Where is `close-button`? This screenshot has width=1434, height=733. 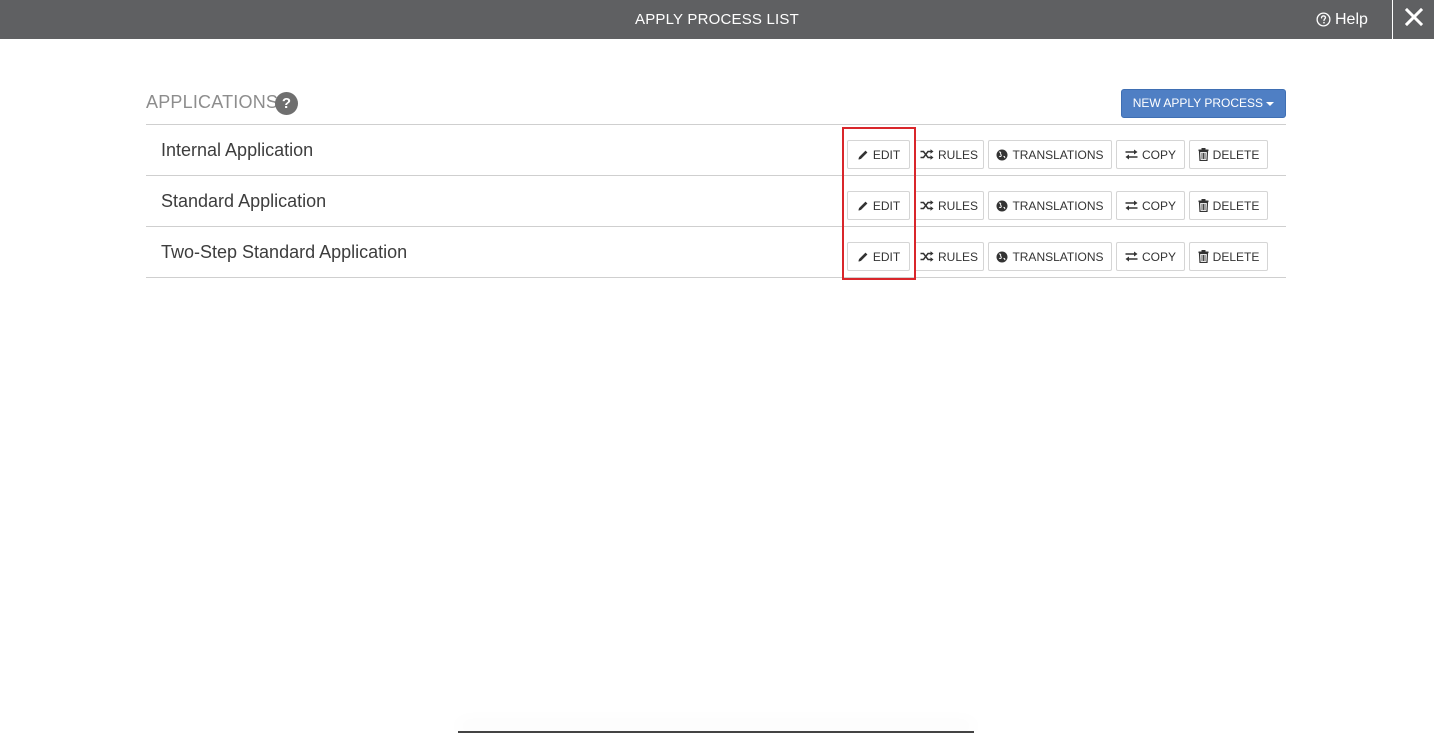
close-button is located at coordinates (1413, 19).